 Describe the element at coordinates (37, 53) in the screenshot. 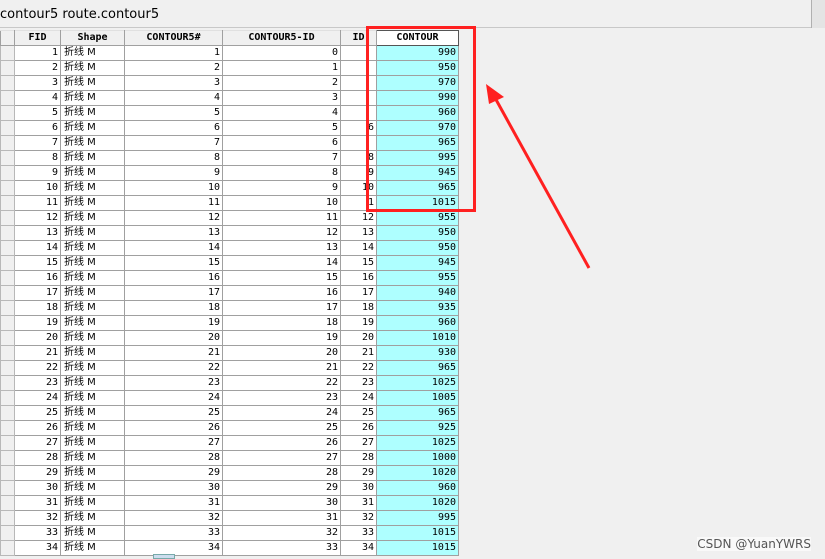

I see `cell-fid: 1` at that location.